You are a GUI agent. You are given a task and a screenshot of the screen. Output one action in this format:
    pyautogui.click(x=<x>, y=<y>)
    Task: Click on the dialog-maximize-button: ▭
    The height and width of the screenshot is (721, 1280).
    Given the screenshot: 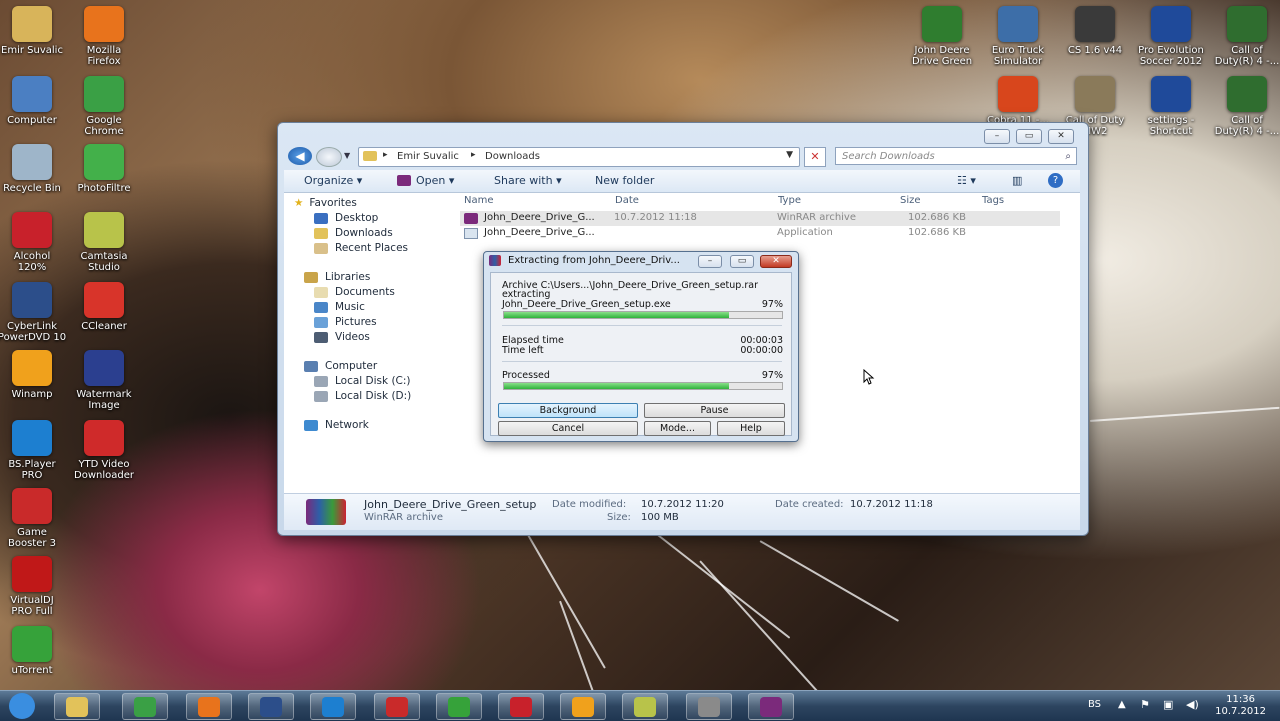 What is the action you would take?
    pyautogui.click(x=742, y=261)
    